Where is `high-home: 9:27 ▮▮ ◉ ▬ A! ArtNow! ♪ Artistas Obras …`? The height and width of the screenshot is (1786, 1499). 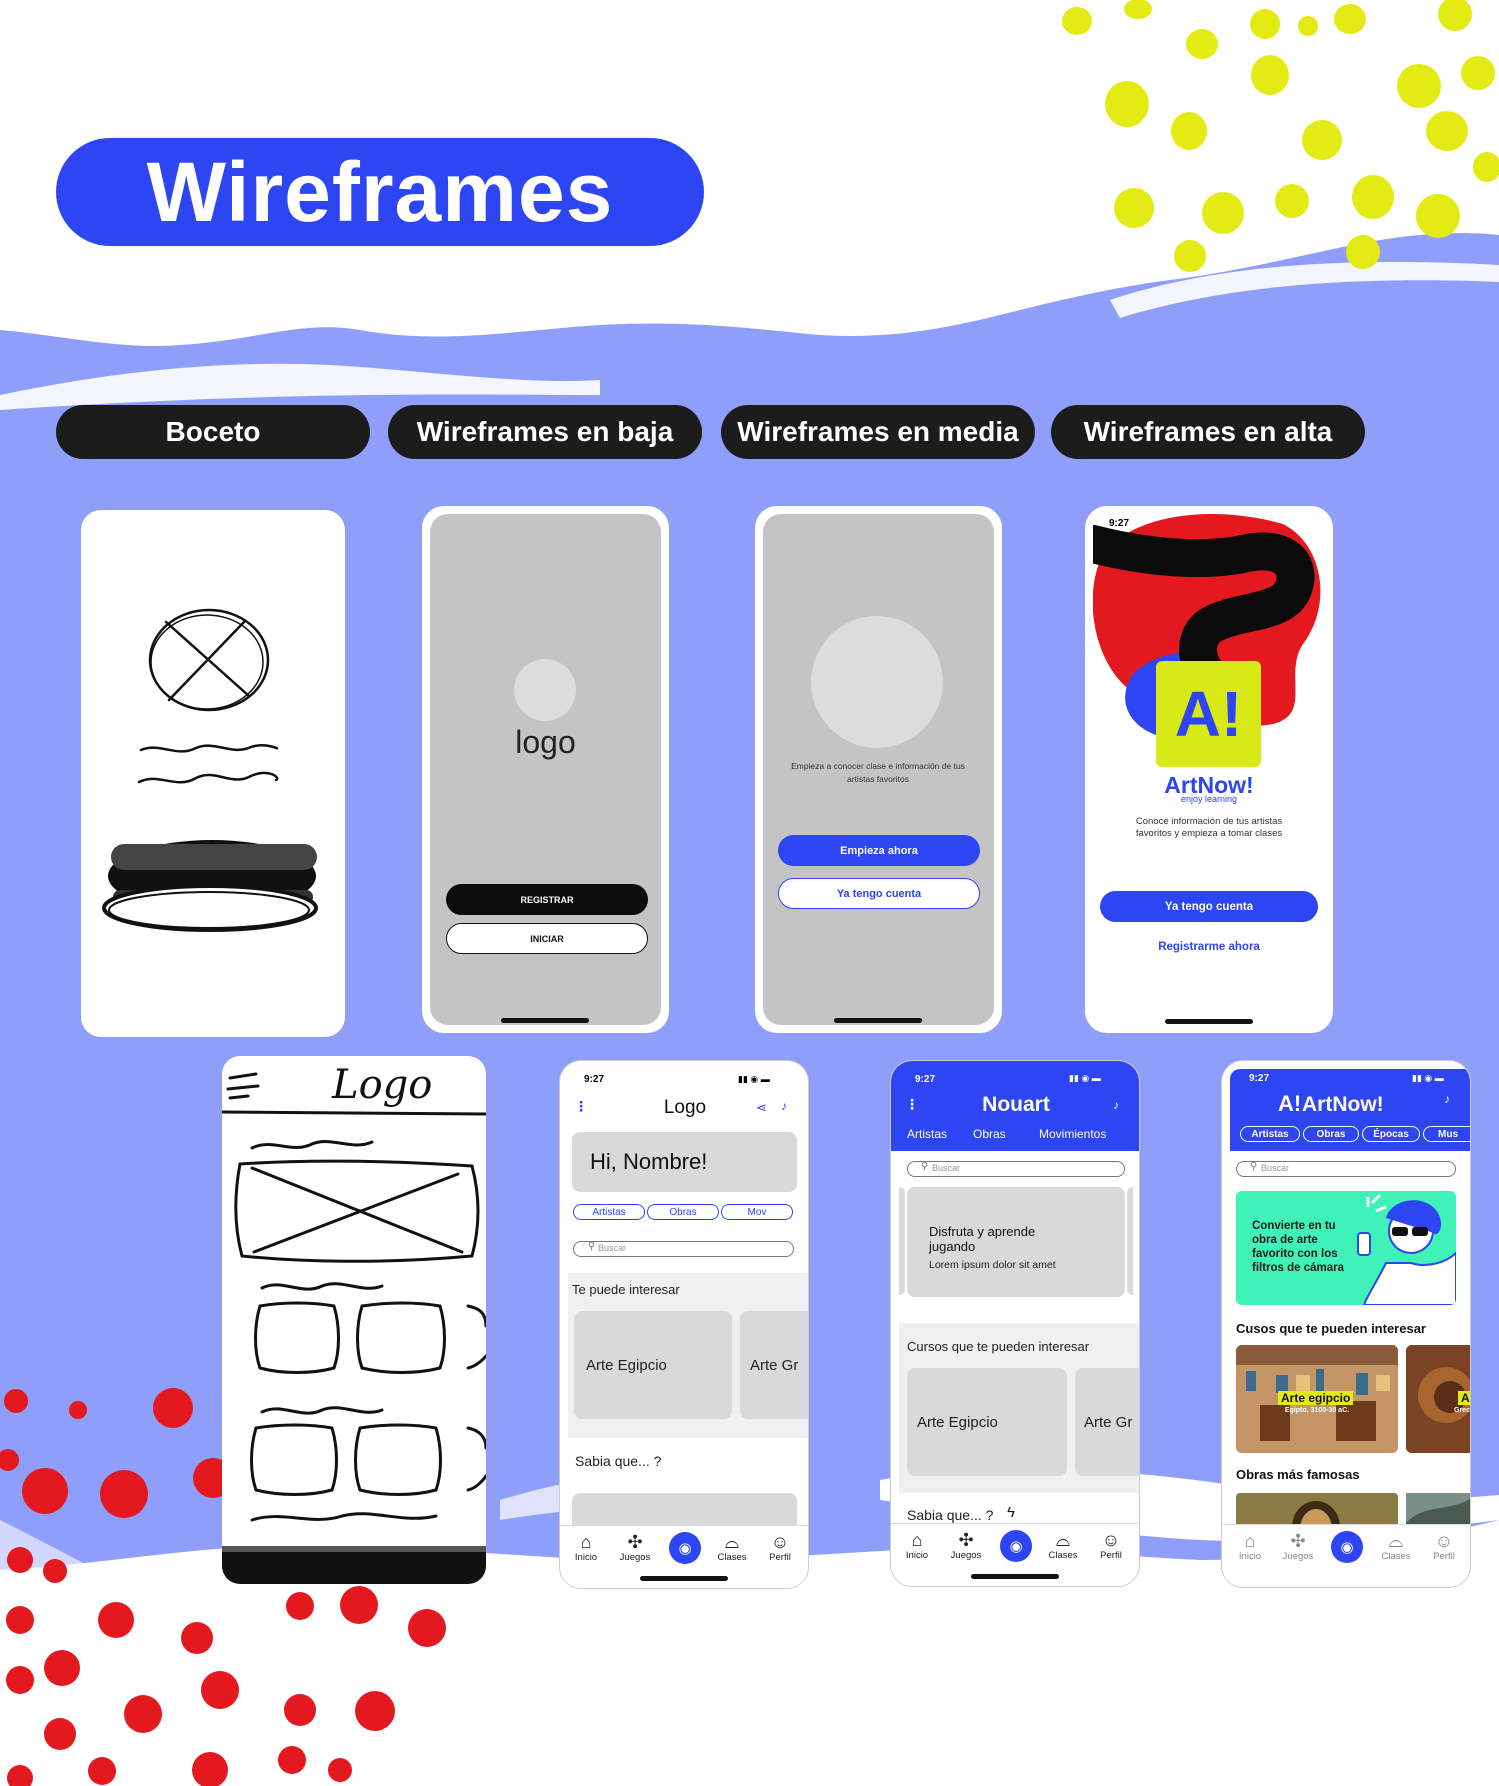 high-home: 9:27 ▮▮ ◉ ▬ A! ArtNow! ♪ Artistas Obras … is located at coordinates (1346, 1324).